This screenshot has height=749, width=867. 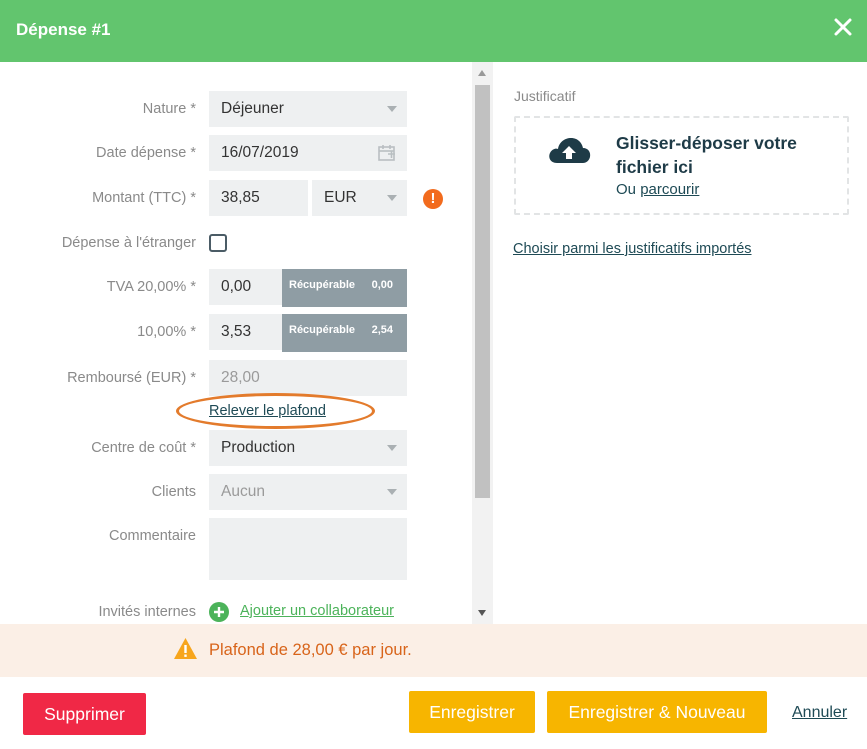 What do you see at coordinates (482, 291) in the screenshot?
I see `scroll-thumb` at bounding box center [482, 291].